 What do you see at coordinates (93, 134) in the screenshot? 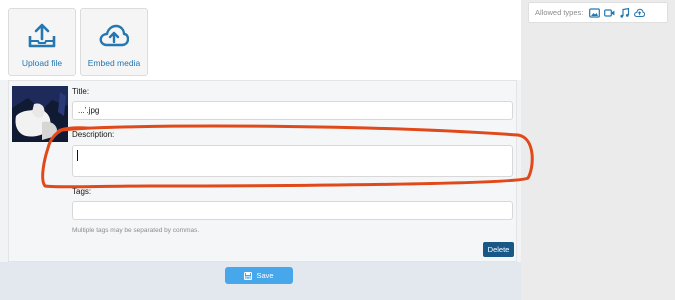
I see `description-label: Description:` at bounding box center [93, 134].